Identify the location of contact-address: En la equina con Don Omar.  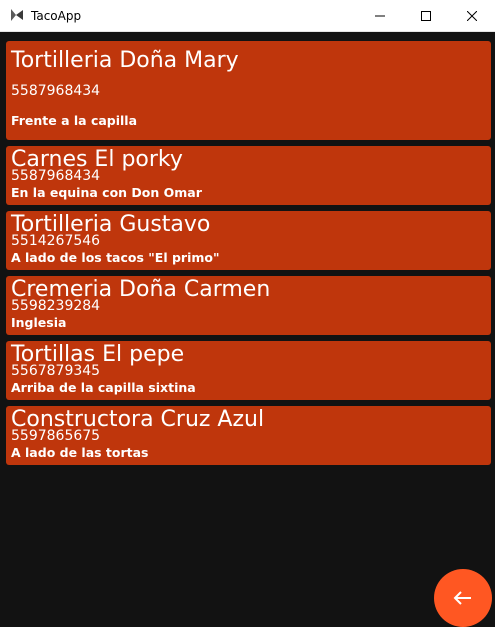
(106, 192).